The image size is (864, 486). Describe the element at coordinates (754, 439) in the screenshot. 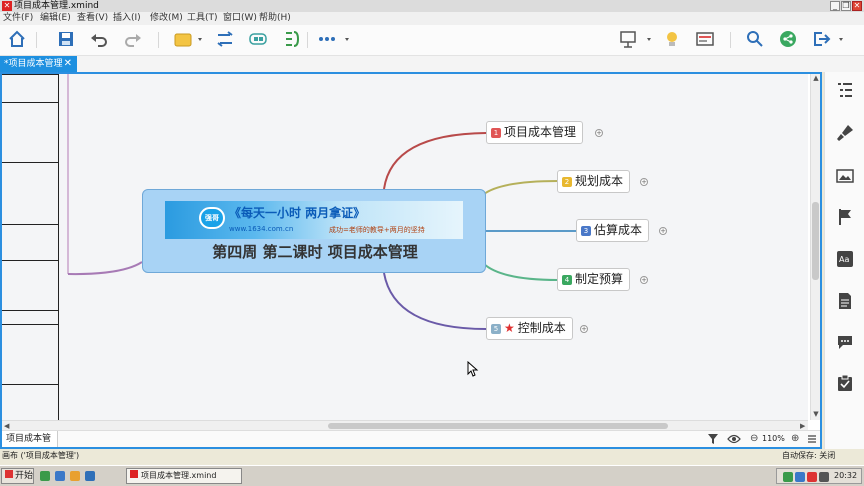

I see `zoom-out-button: ⊖` at that location.